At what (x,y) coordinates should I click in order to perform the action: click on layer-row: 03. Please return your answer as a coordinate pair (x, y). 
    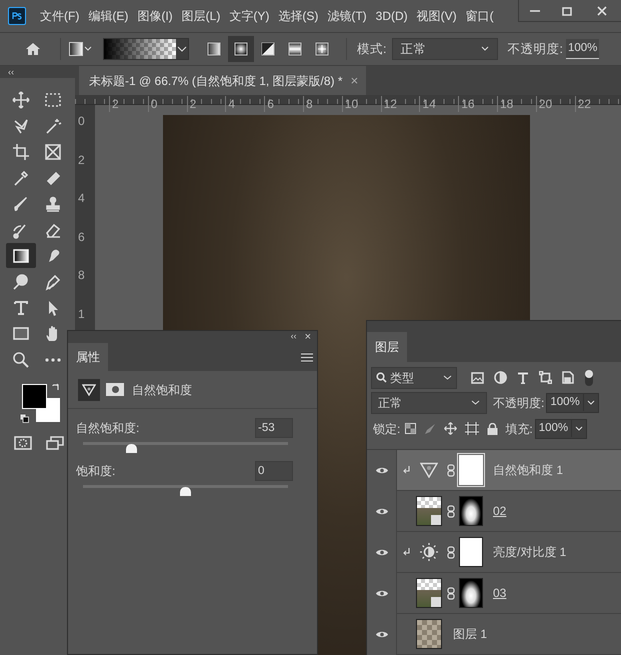
    Looking at the image, I should click on (494, 593).